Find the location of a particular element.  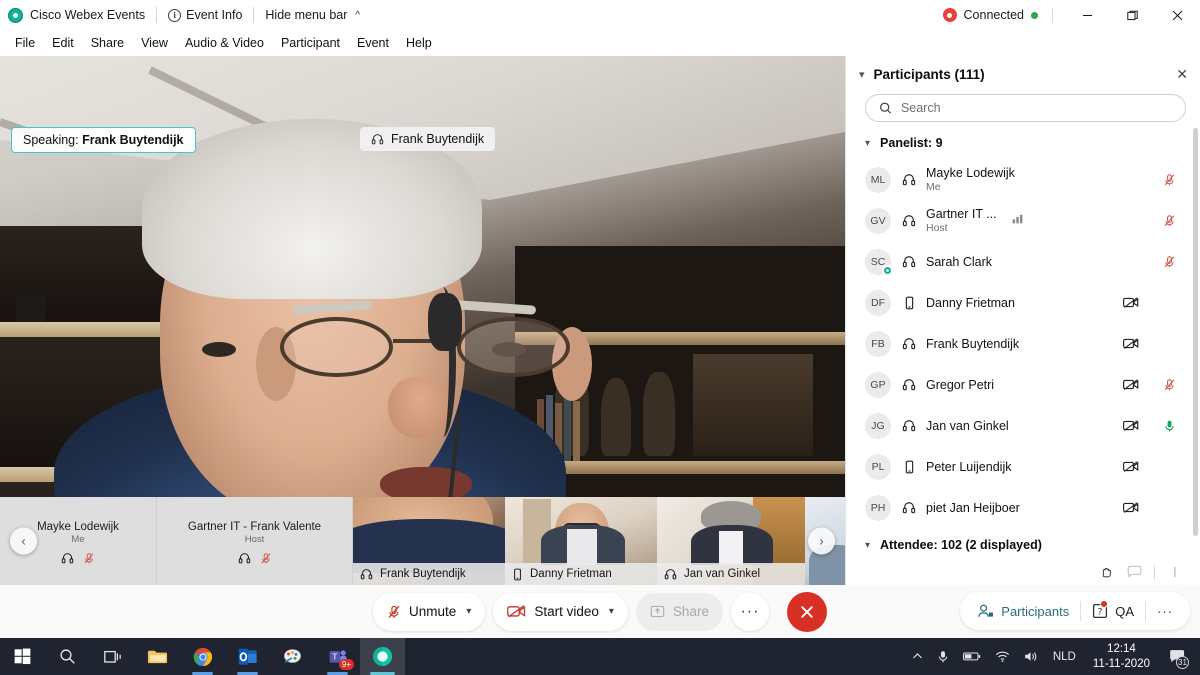

menu-item-file: File is located at coordinates (25, 43).